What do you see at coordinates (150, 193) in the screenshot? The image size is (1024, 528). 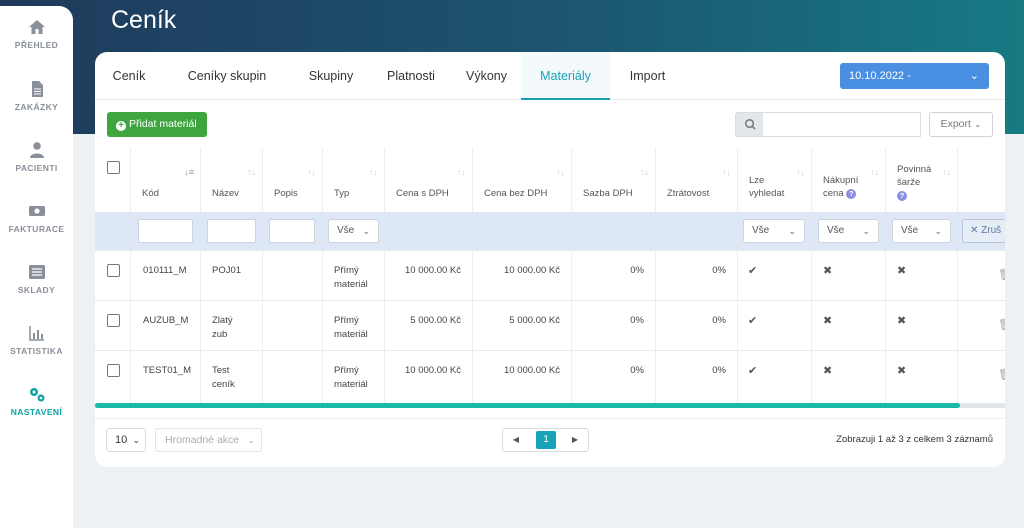 I see `header-label: Kód` at bounding box center [150, 193].